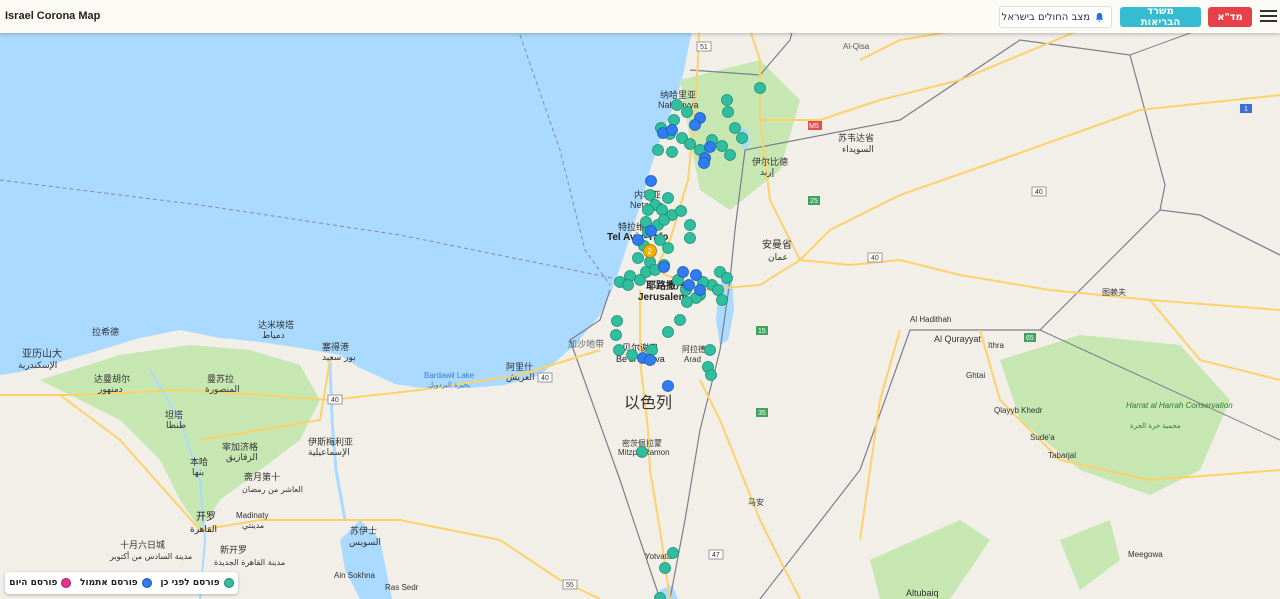 The image size is (1280, 599). Describe the element at coordinates (198, 473) in the screenshot. I see `label-banha: بنها` at that location.